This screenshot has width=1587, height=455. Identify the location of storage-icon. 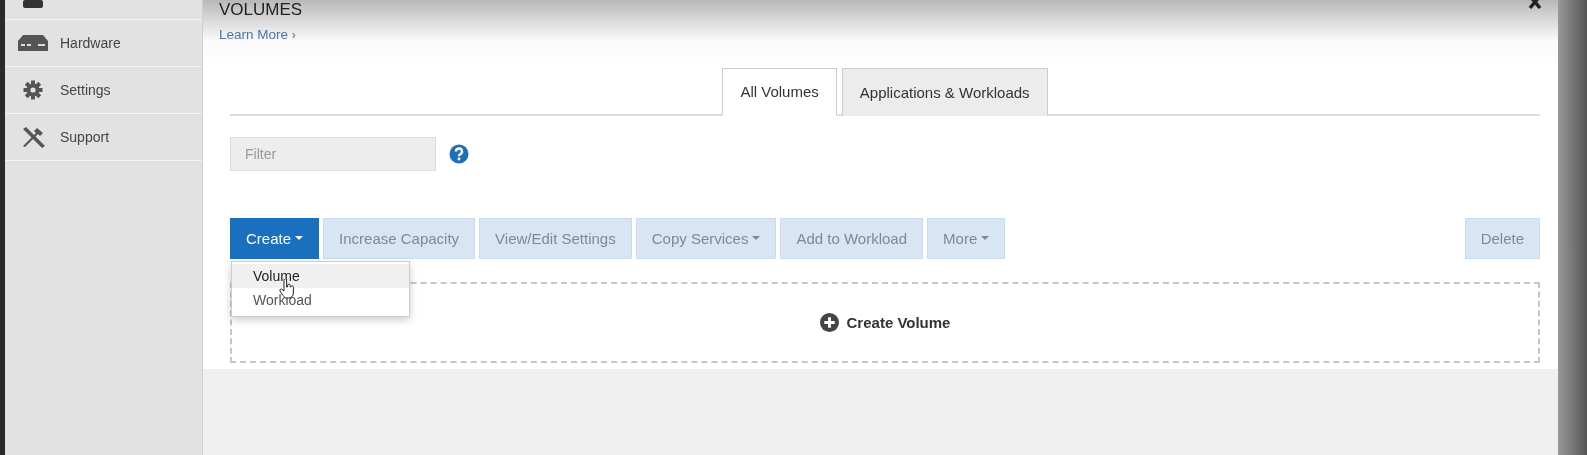
(33, 5).